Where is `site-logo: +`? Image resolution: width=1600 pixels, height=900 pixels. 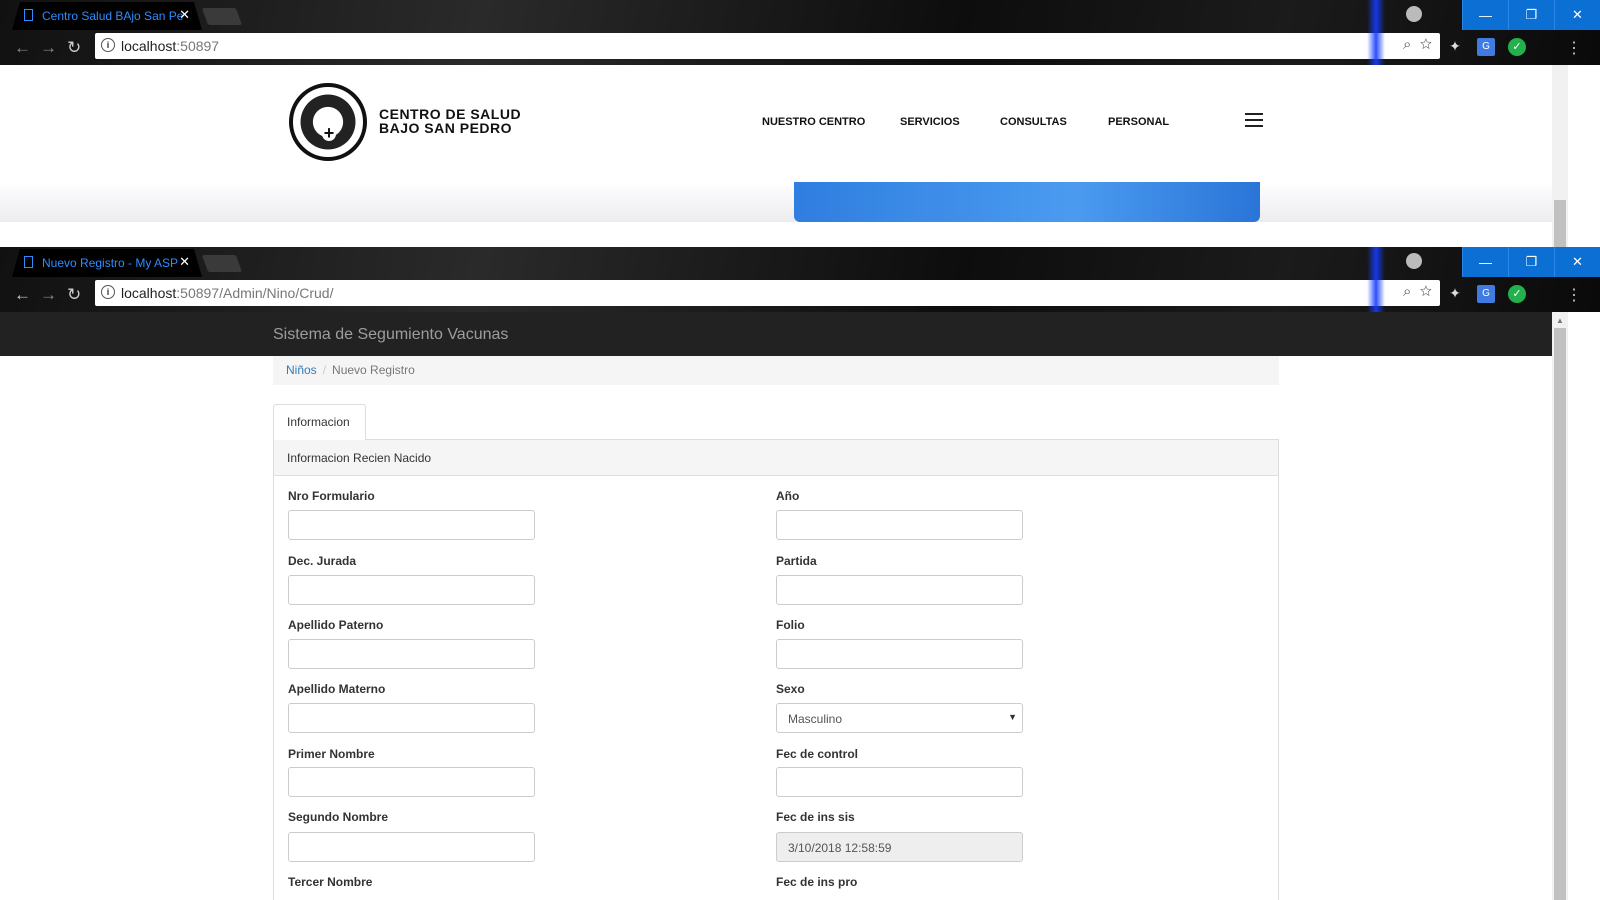 site-logo: + is located at coordinates (328, 122).